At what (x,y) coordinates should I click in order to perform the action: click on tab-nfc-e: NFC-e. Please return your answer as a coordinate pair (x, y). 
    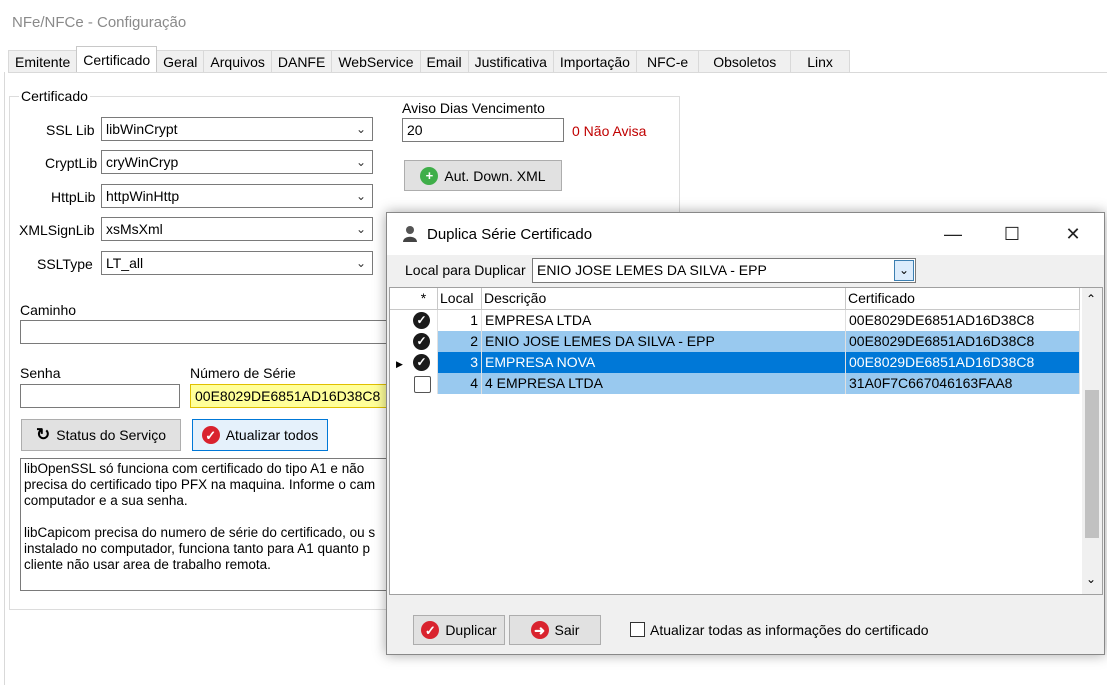
    Looking at the image, I should click on (667, 61).